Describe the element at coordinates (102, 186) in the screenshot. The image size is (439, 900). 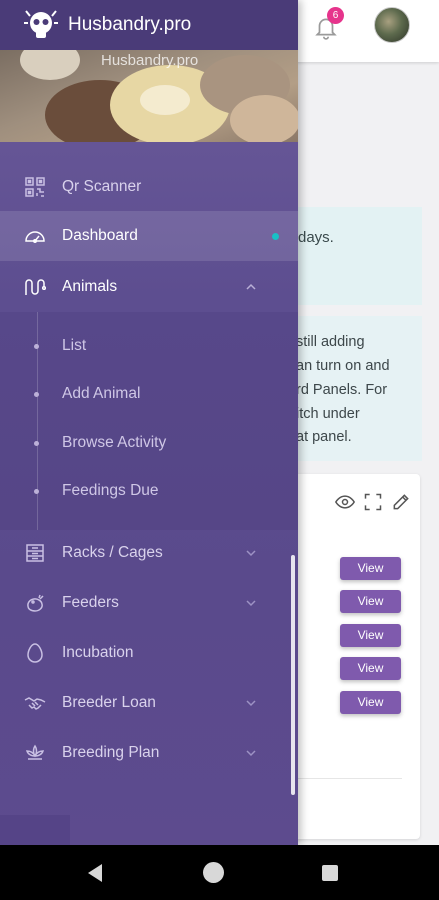
I see `nav-label: Qr Scanner` at that location.